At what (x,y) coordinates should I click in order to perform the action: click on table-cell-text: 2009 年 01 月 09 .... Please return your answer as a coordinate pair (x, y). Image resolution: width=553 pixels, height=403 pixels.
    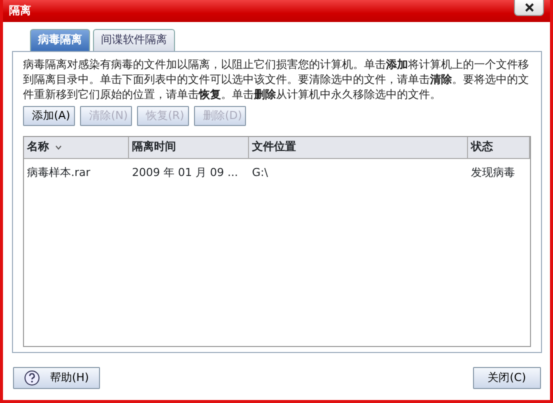
    Looking at the image, I should click on (185, 172).